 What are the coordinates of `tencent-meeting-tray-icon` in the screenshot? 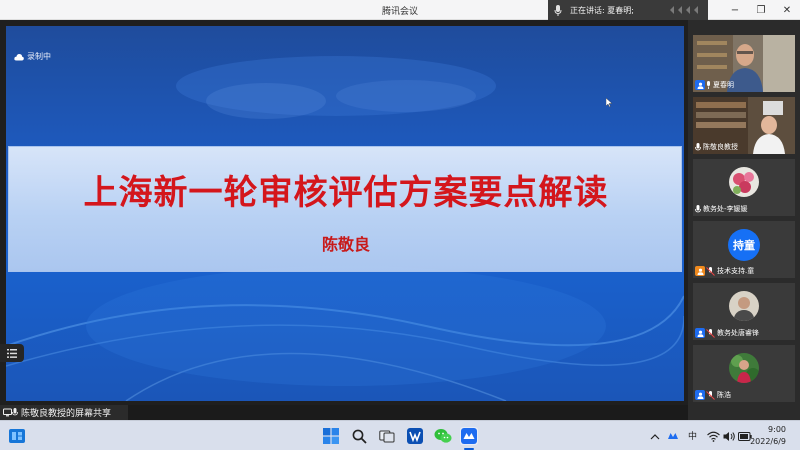 It's located at (673, 436).